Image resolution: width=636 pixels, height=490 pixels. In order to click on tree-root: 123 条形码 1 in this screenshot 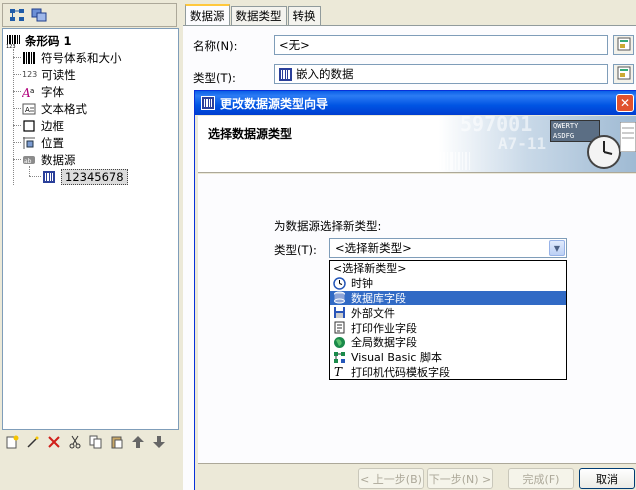, I will do `click(39, 40)`.